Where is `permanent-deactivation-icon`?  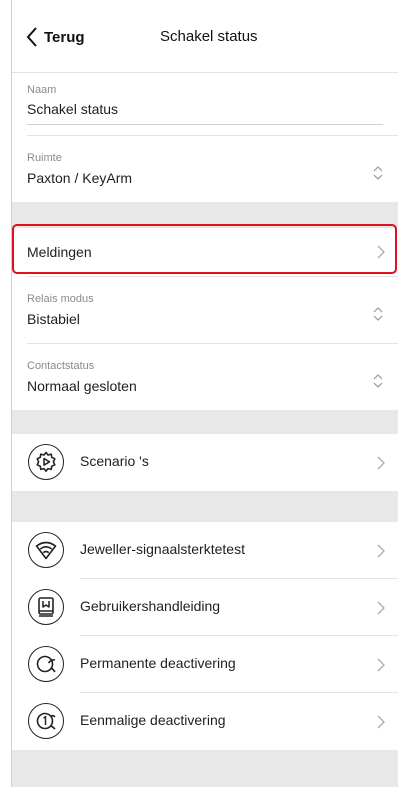 permanent-deactivation-icon is located at coordinates (46, 664).